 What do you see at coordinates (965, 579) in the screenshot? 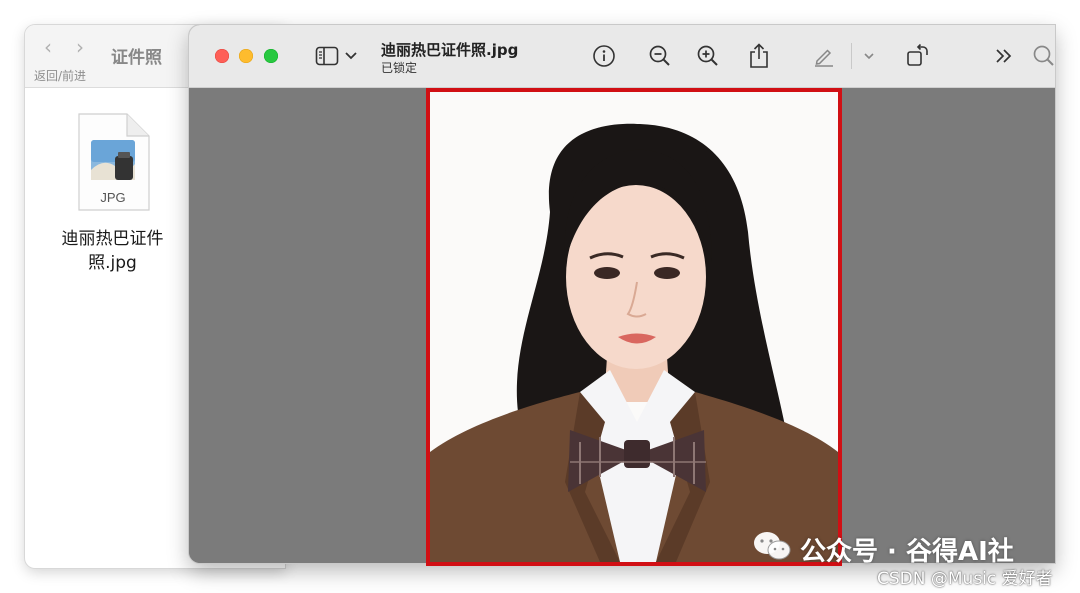
I see `csdn-watermark: CSDN @Music 爱好者` at bounding box center [965, 579].